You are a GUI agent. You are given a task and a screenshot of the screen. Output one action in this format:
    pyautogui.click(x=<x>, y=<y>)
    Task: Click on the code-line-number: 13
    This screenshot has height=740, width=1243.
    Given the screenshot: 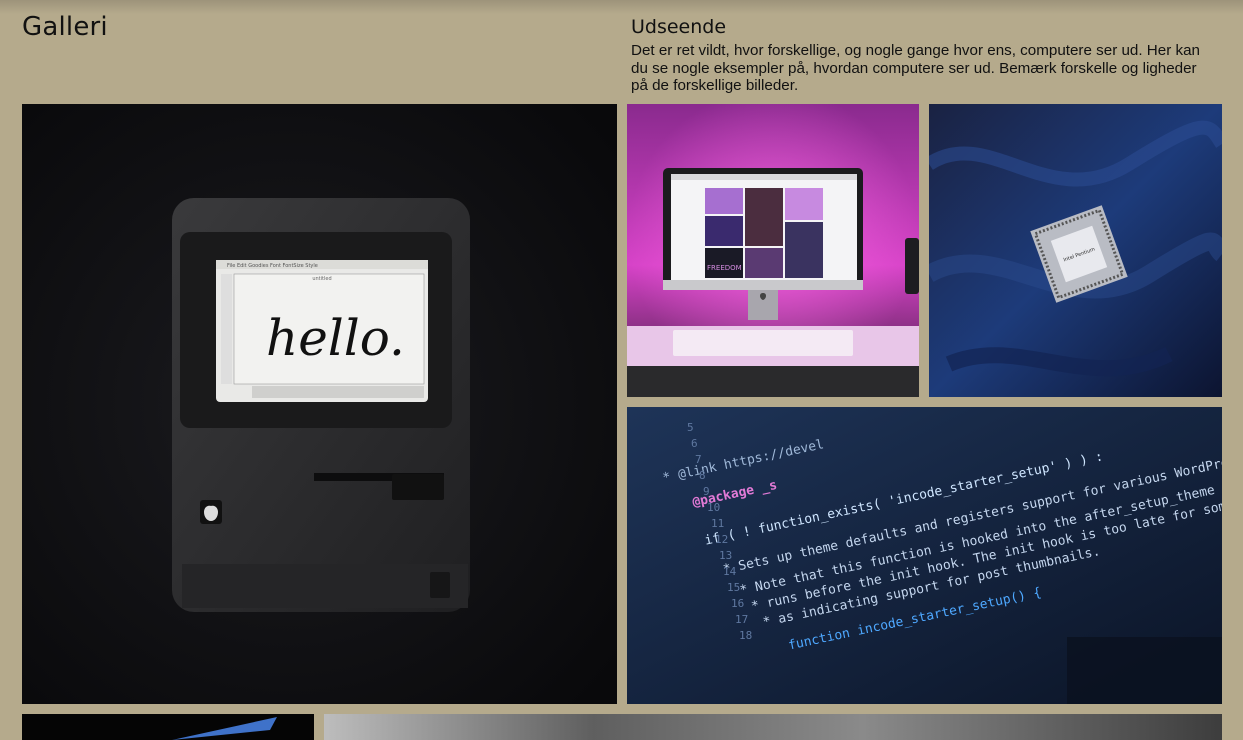 What is the action you would take?
    pyautogui.click(x=725, y=555)
    